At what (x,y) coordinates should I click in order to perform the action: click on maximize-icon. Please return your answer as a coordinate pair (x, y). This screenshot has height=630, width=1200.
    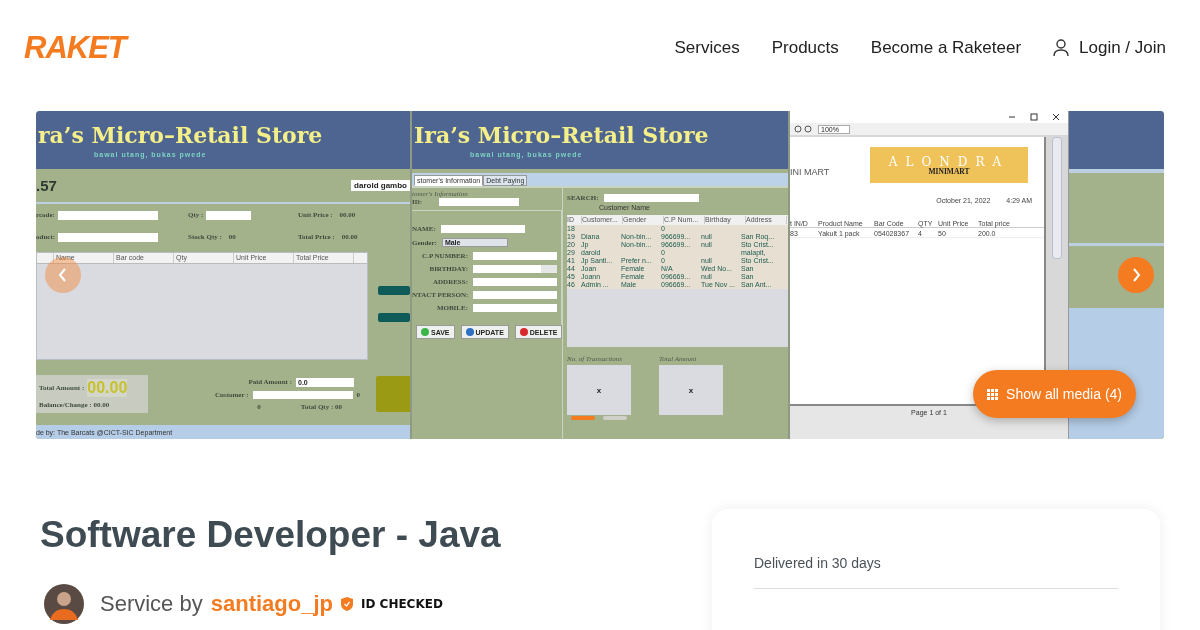
    Looking at the image, I should click on (1034, 117).